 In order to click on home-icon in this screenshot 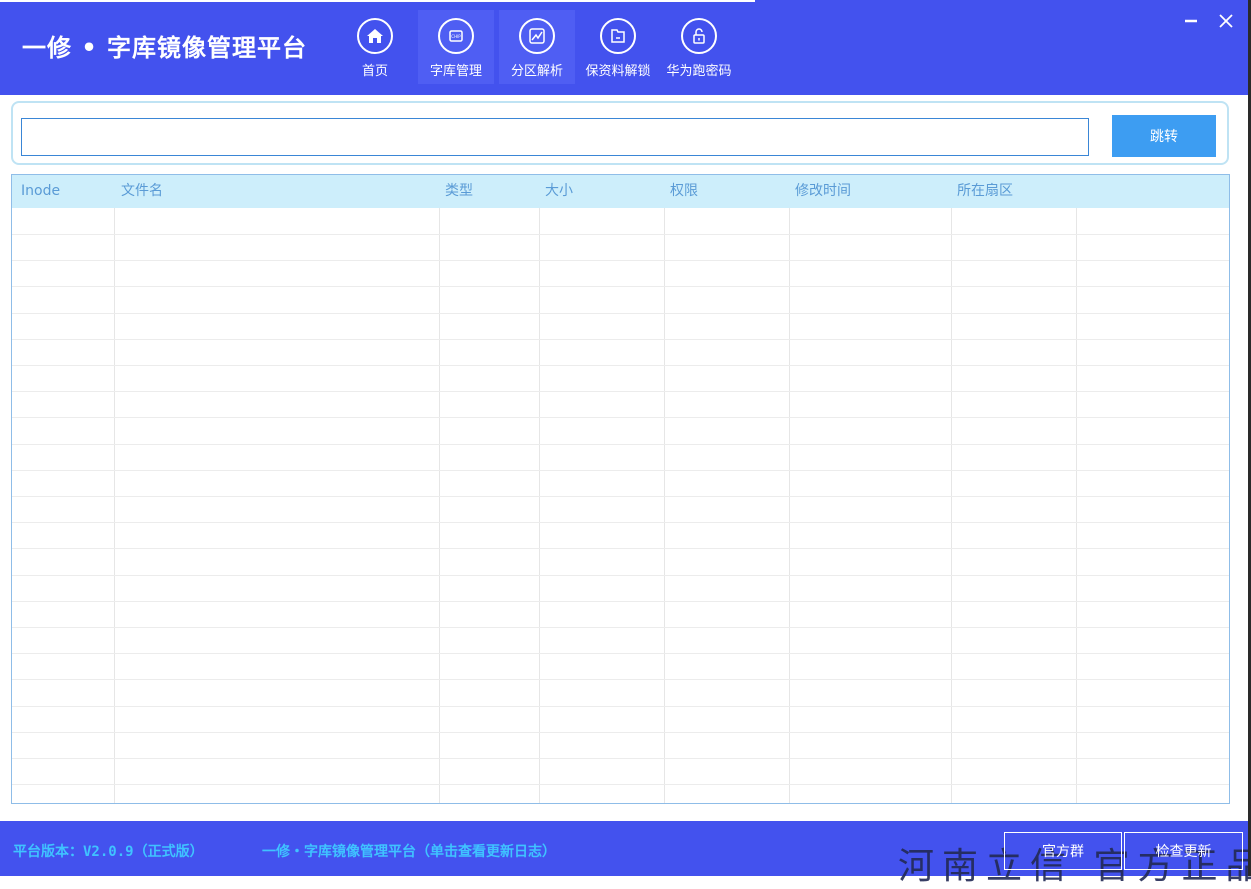, I will do `click(375, 36)`.